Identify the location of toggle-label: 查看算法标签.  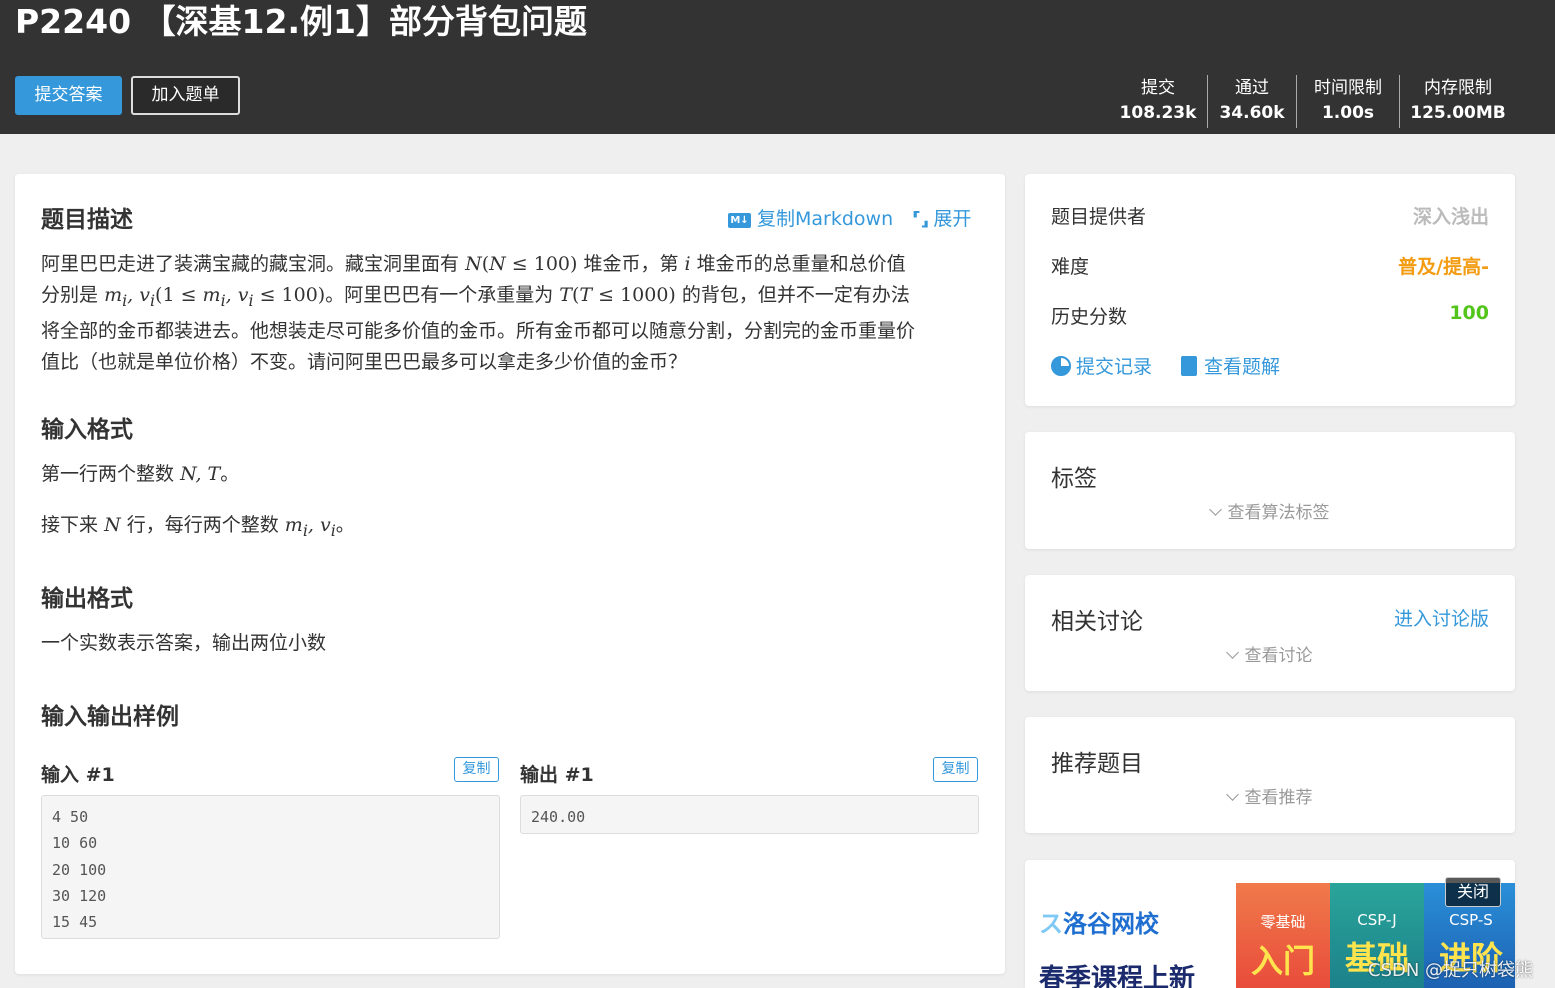
(1278, 513).